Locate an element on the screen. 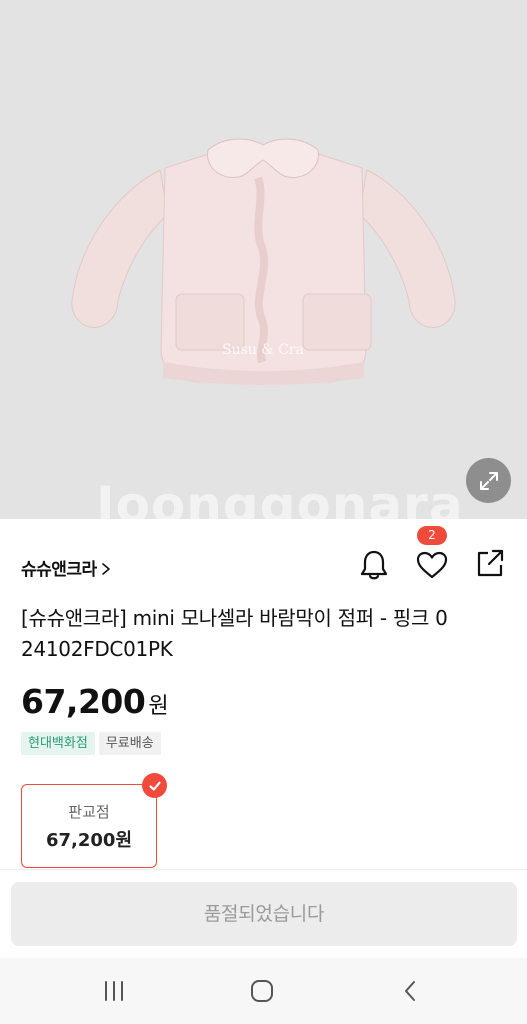 The image size is (527, 1024). price-value: 67,200 is located at coordinates (83, 701).